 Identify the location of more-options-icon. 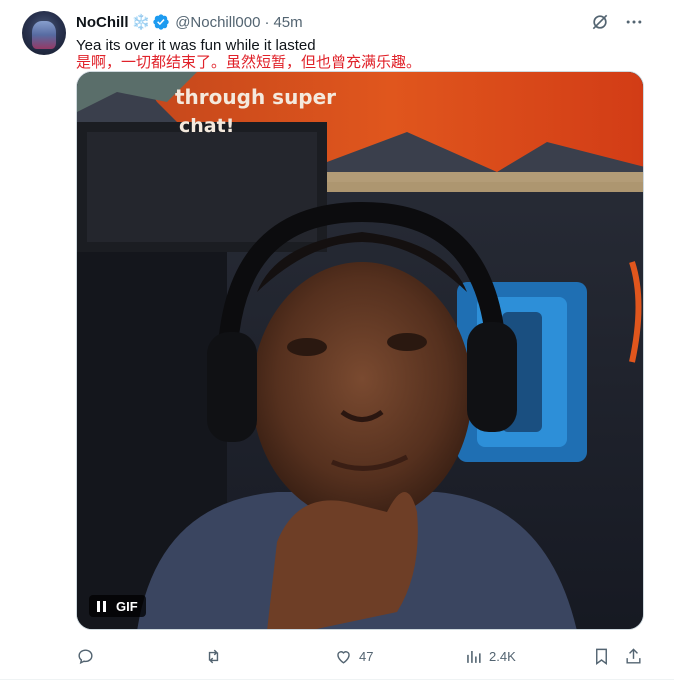
(634, 22).